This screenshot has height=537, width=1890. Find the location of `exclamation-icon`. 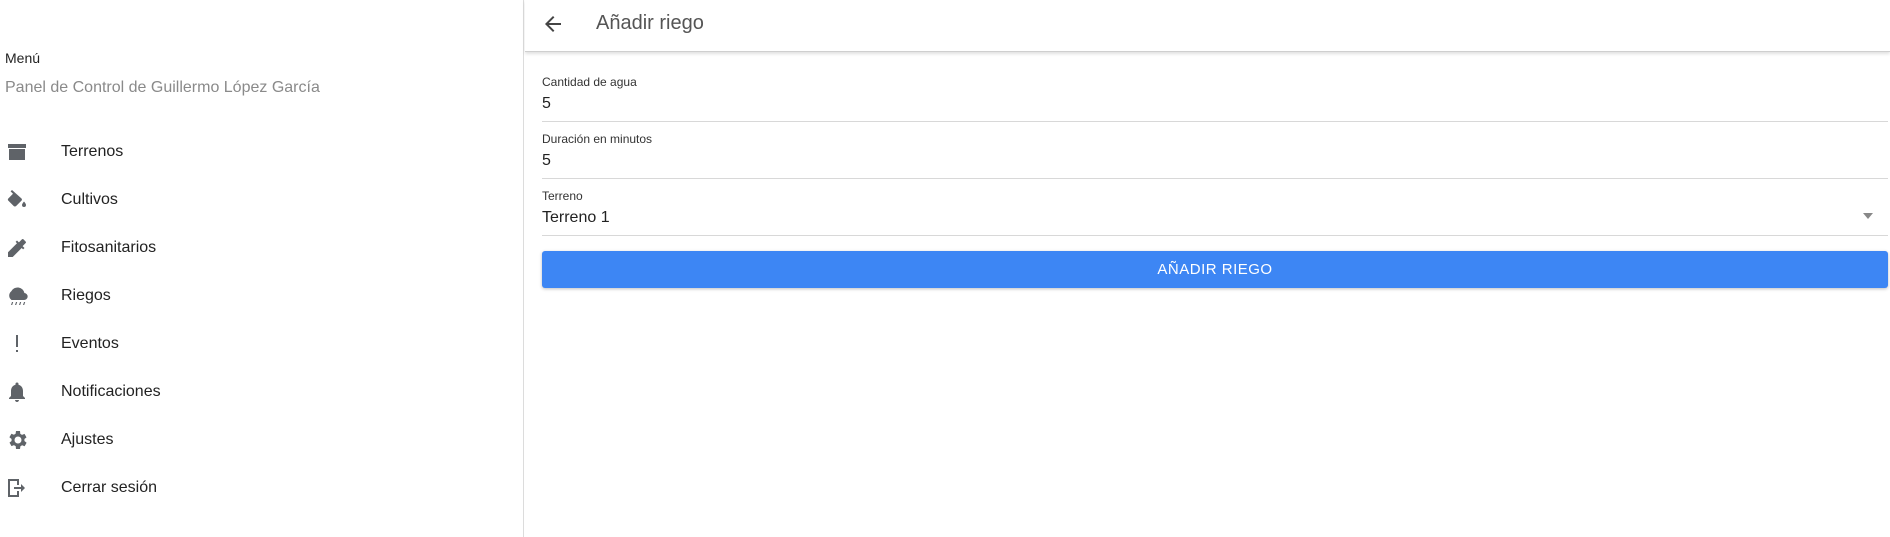

exclamation-icon is located at coordinates (17, 344).